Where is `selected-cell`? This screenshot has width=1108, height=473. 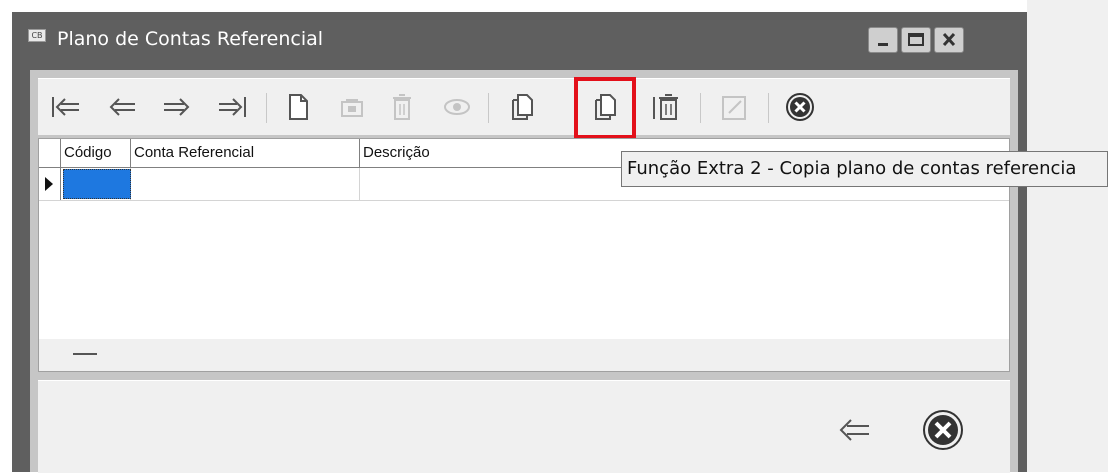 selected-cell is located at coordinates (97, 184).